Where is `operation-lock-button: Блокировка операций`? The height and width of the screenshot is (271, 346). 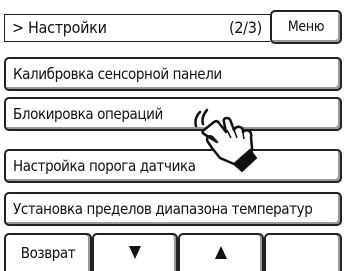 operation-lock-button: Блокировка операций is located at coordinates (173, 114).